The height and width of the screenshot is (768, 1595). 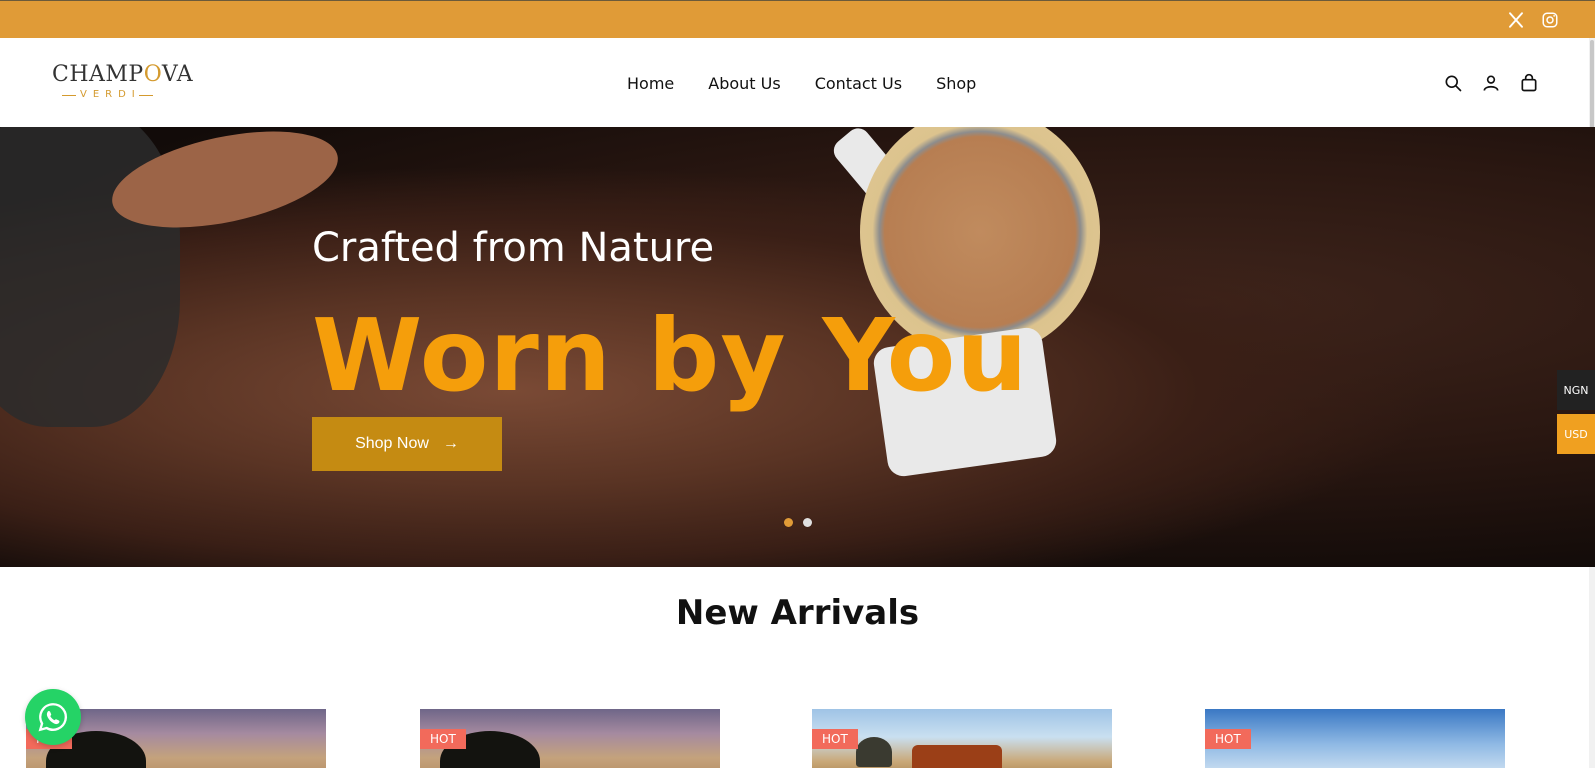 I want to click on account-icon, so click(x=1491, y=83).